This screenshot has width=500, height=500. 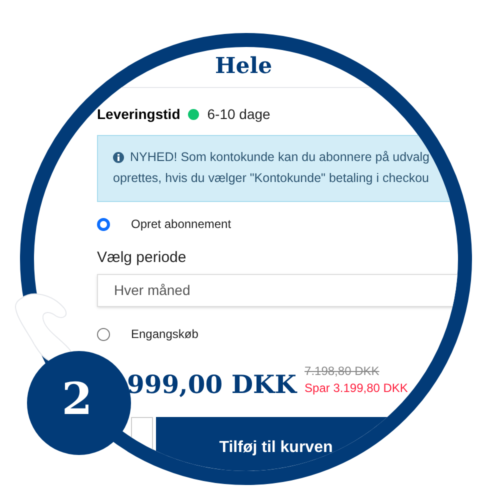 What do you see at coordinates (212, 385) in the screenshot?
I see `current-price: 999,00 DKK` at bounding box center [212, 385].